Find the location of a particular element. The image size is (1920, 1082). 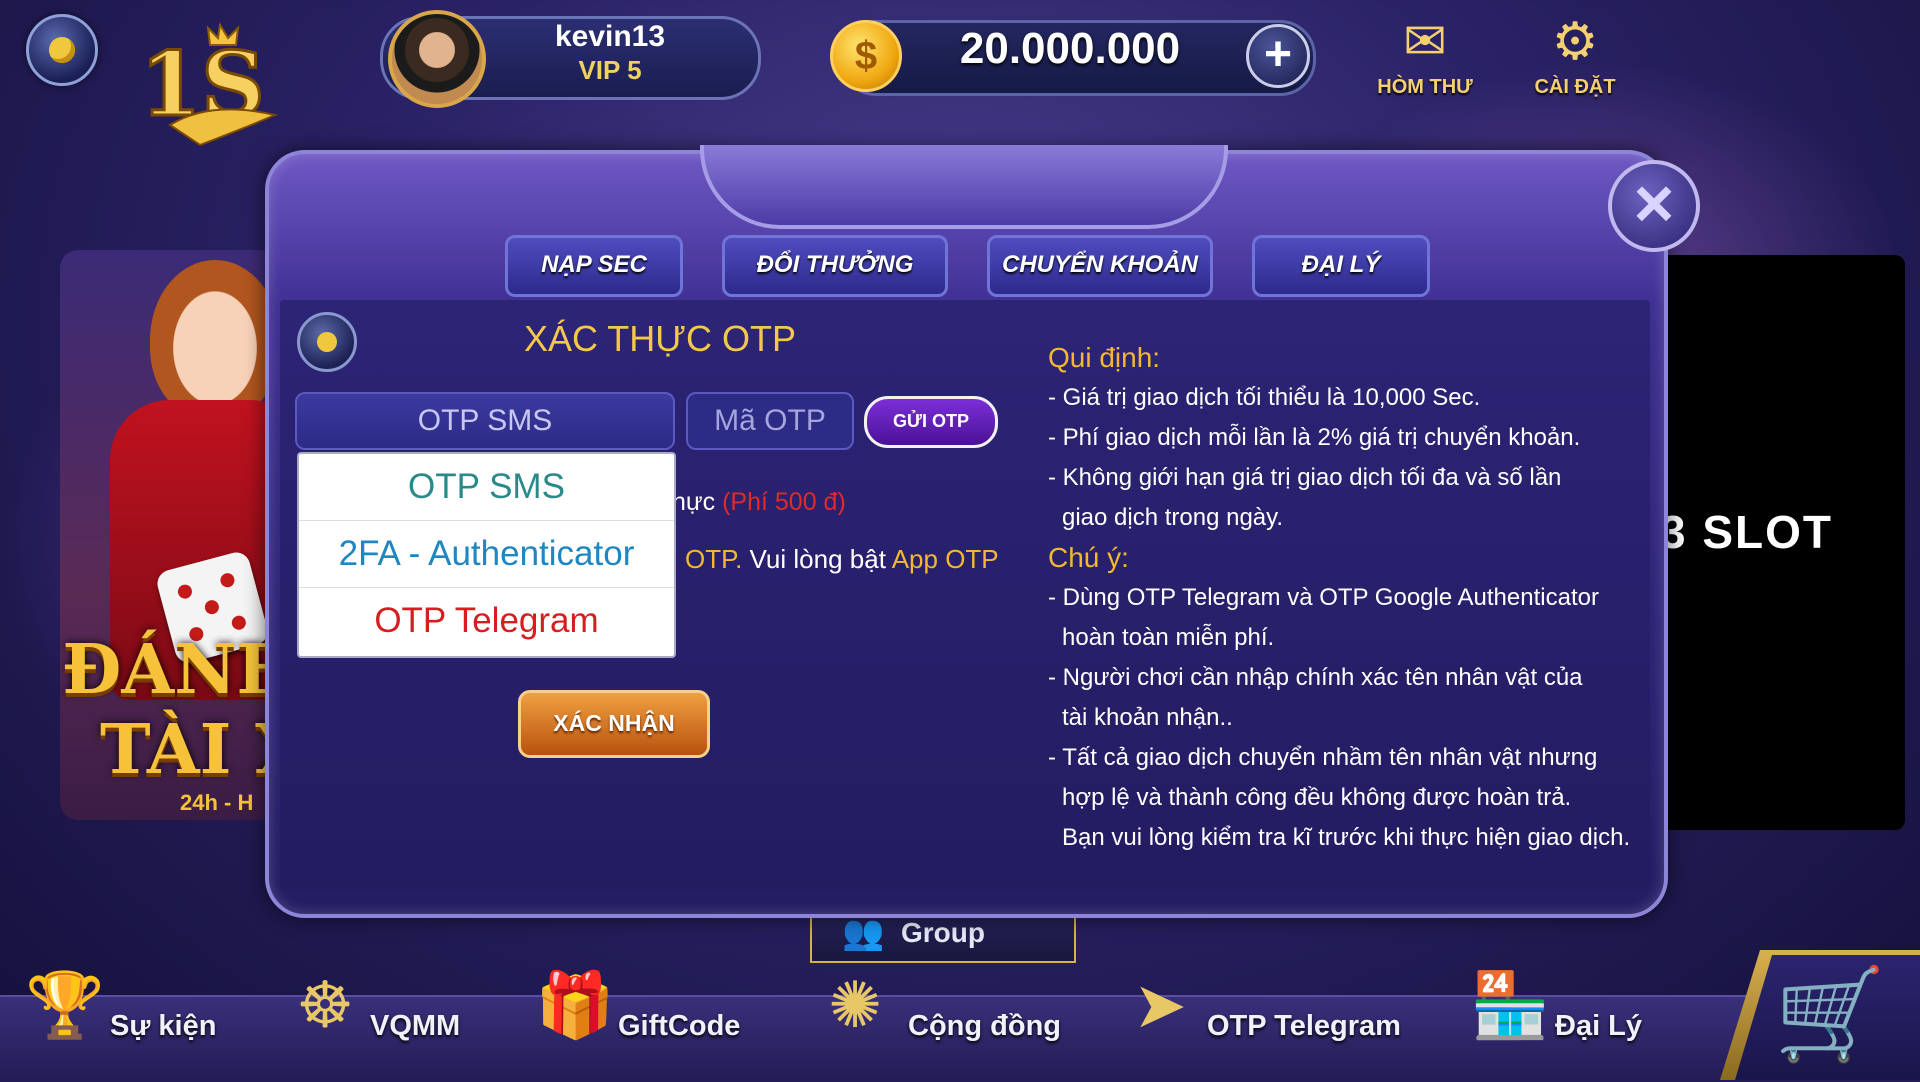

community-icon: ✺ is located at coordinates (855, 1005).